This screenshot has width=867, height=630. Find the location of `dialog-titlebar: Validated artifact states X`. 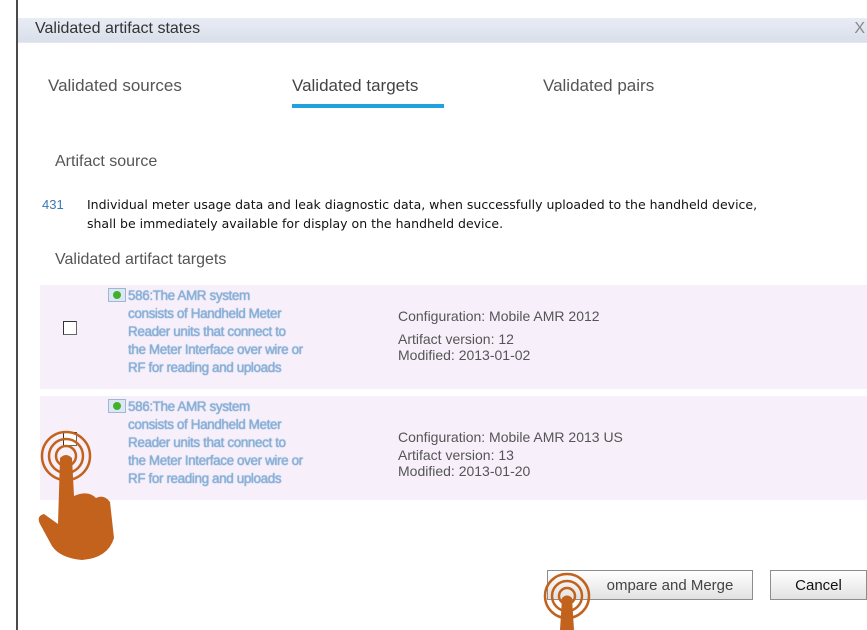

dialog-titlebar: Validated artifact states X is located at coordinates (442, 21).